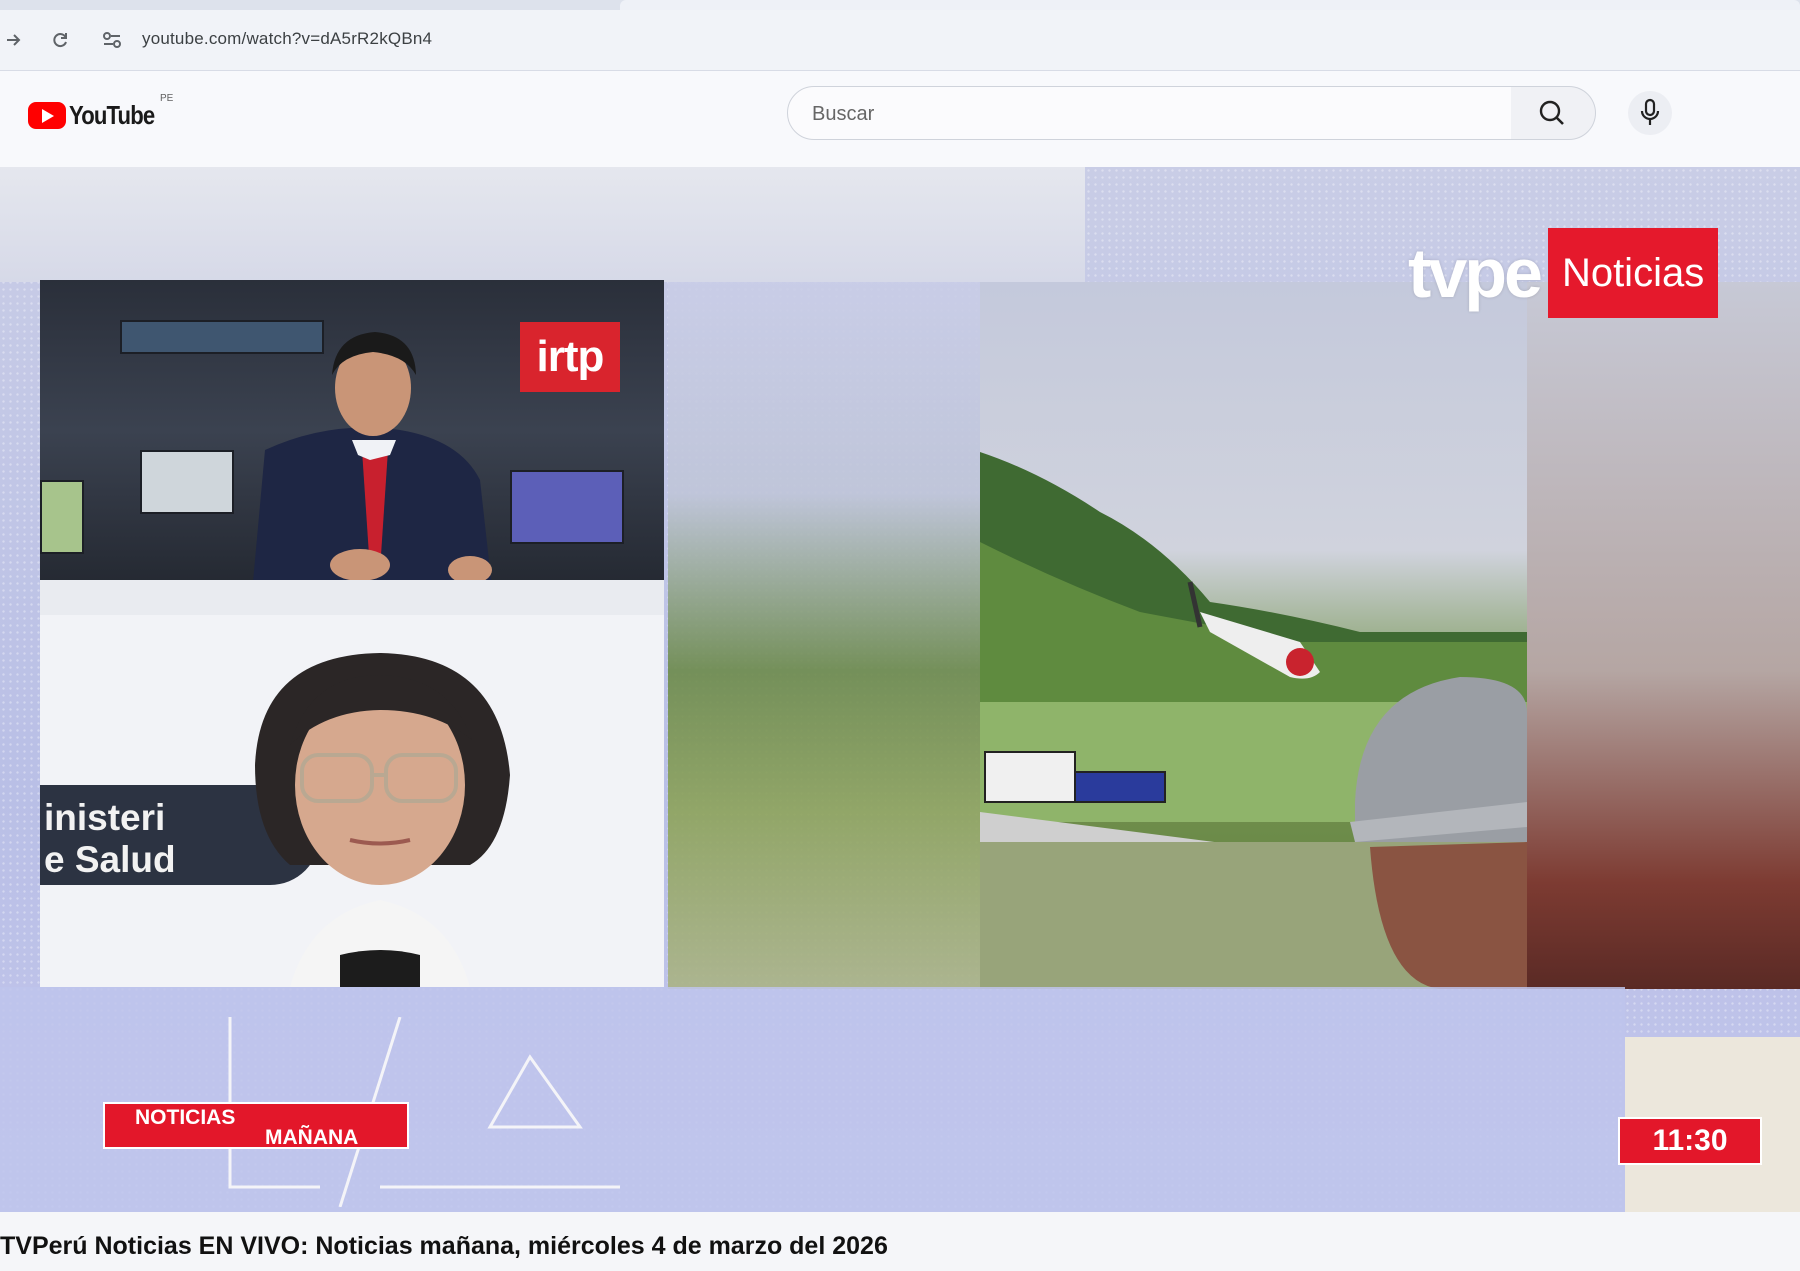 The height and width of the screenshot is (1271, 1800). I want to click on program-line-2: MAÑANA, so click(312, 1137).